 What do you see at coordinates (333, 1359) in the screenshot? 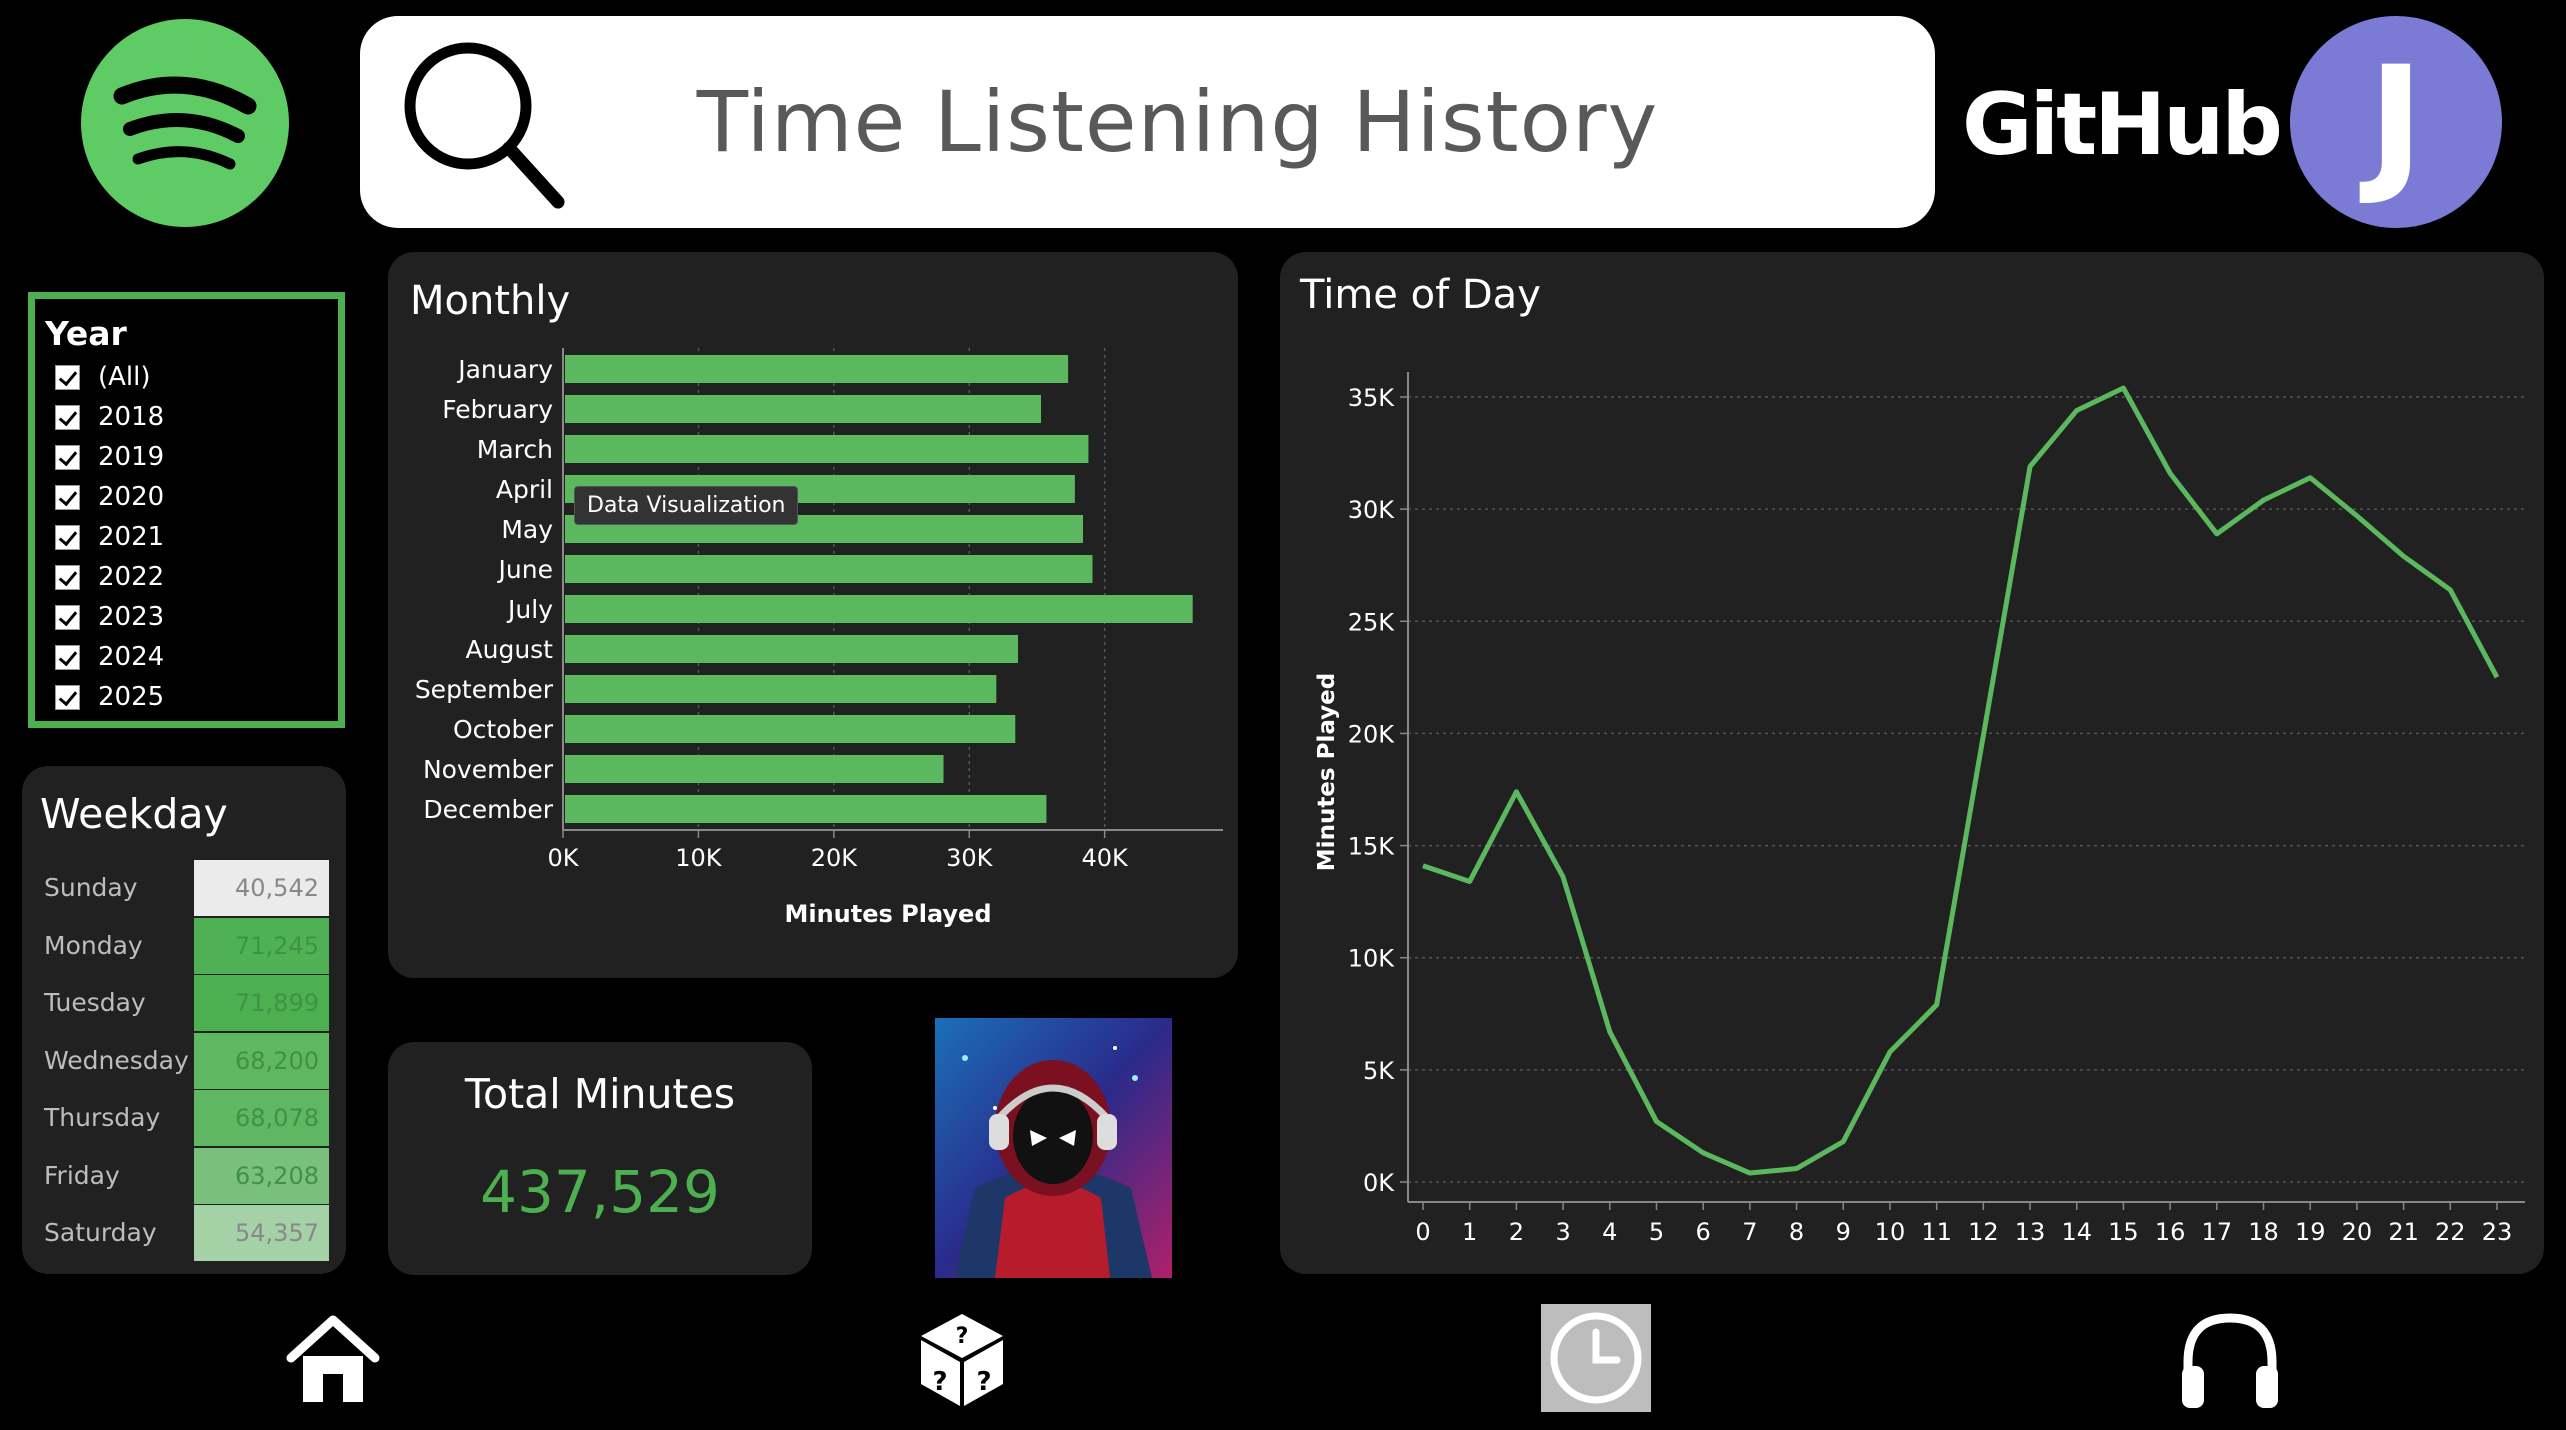
I see `home-icon` at bounding box center [333, 1359].